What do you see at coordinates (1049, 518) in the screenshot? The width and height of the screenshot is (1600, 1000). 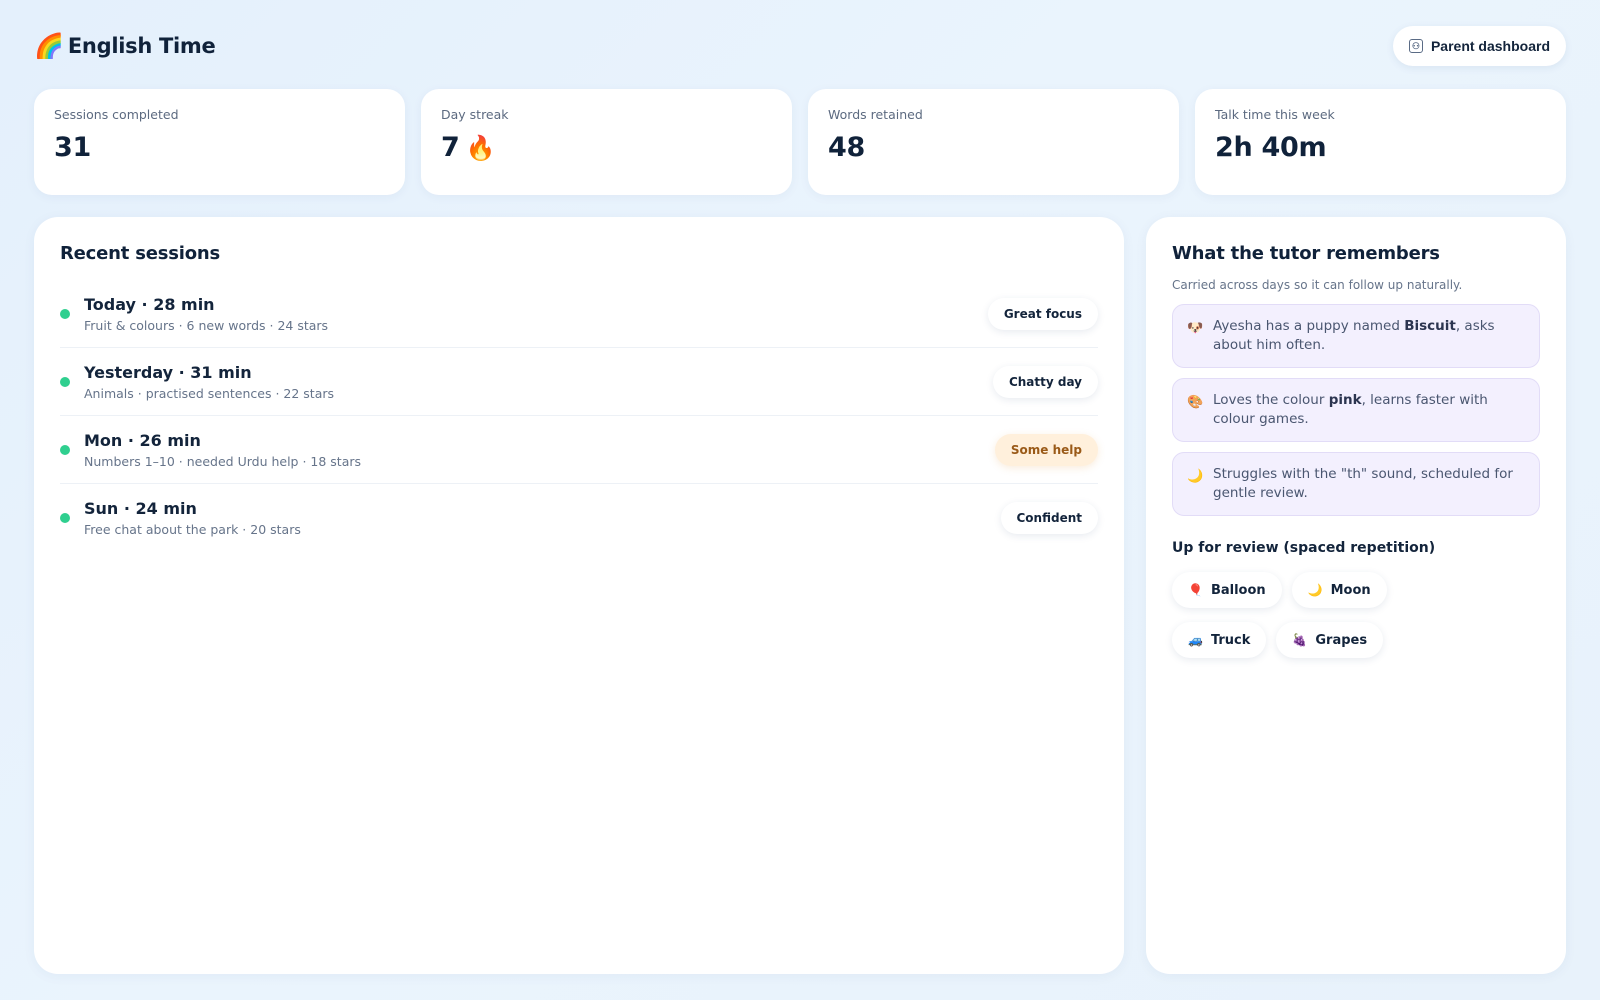 I see `session-tag: Confident` at bounding box center [1049, 518].